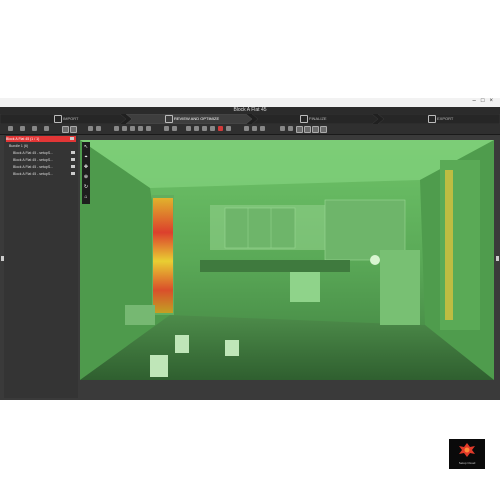  I want to click on viewport-tools: ↖ ⌖ ✥ ⊕ ↻ ⌂, so click(86, 173).